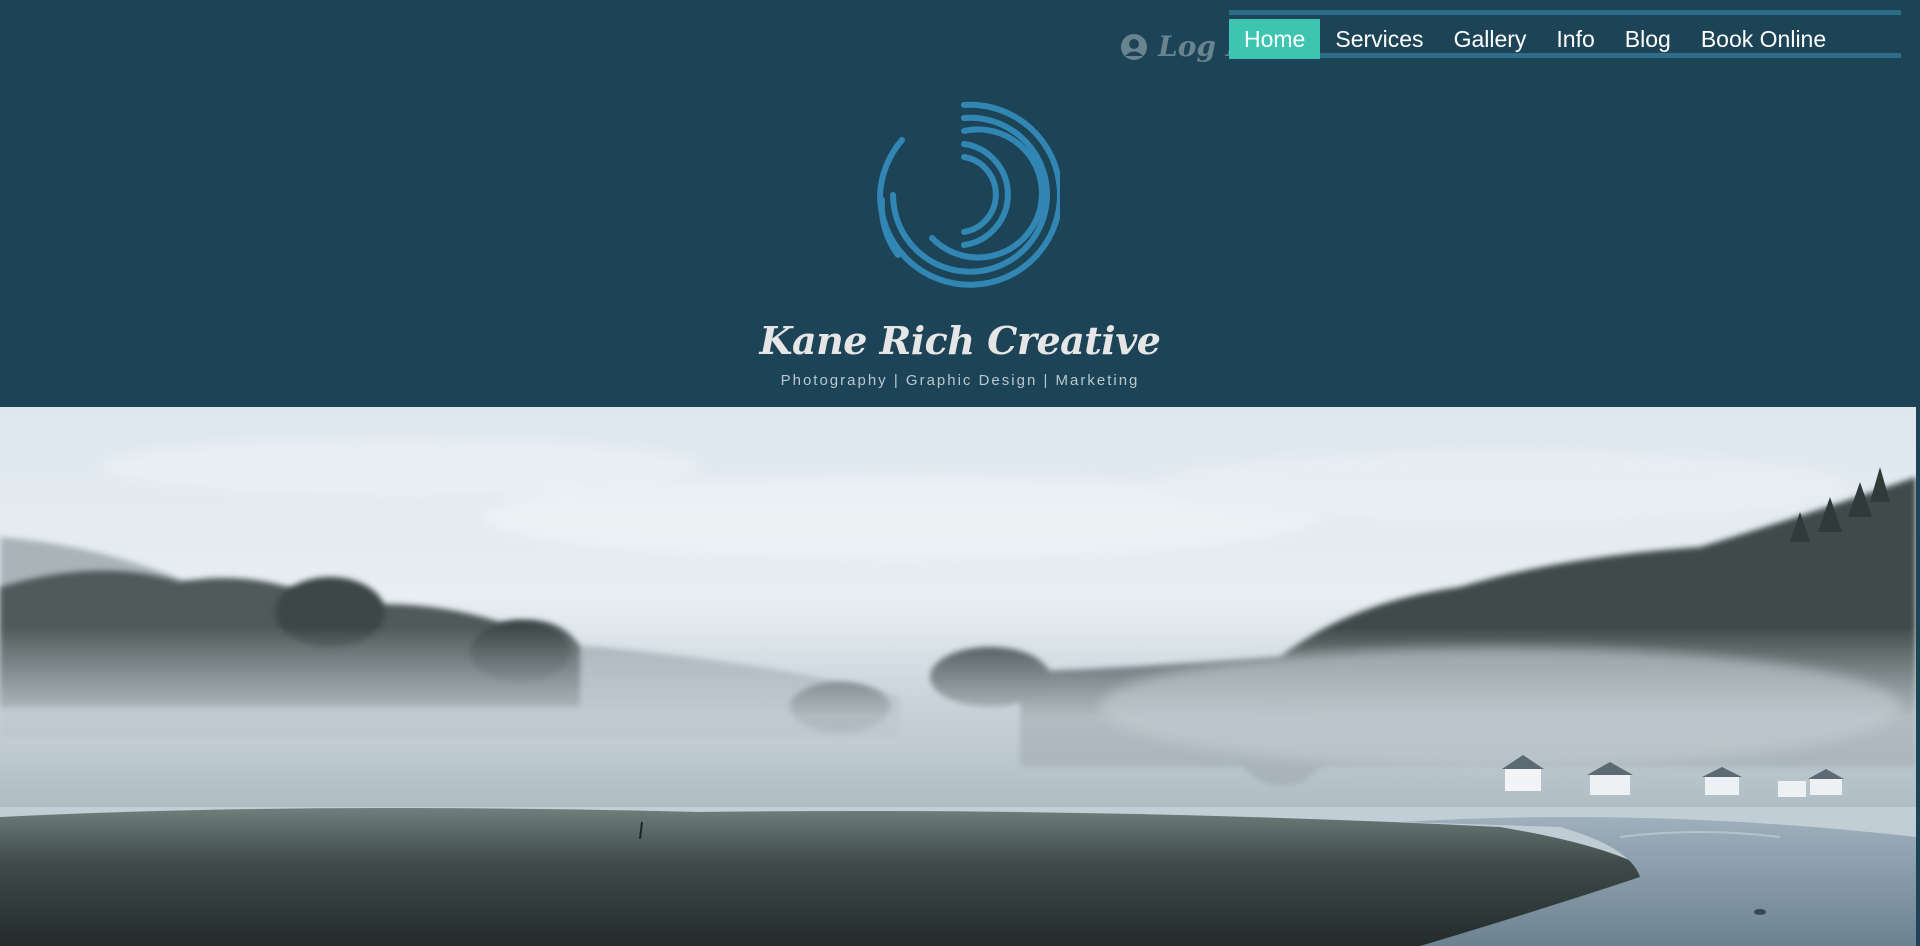 Image resolution: width=1920 pixels, height=946 pixels. What do you see at coordinates (1575, 39) in the screenshot?
I see `nav-item-info: Info` at bounding box center [1575, 39].